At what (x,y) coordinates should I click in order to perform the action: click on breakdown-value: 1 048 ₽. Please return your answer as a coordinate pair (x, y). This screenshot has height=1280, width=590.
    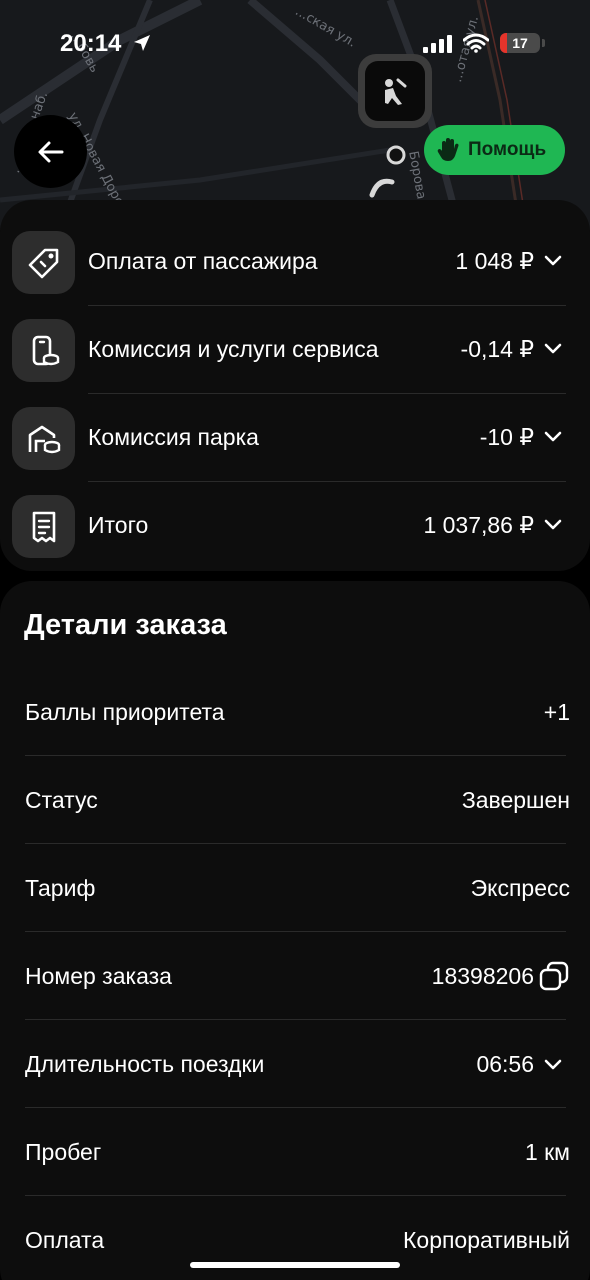
    Looking at the image, I should click on (494, 261).